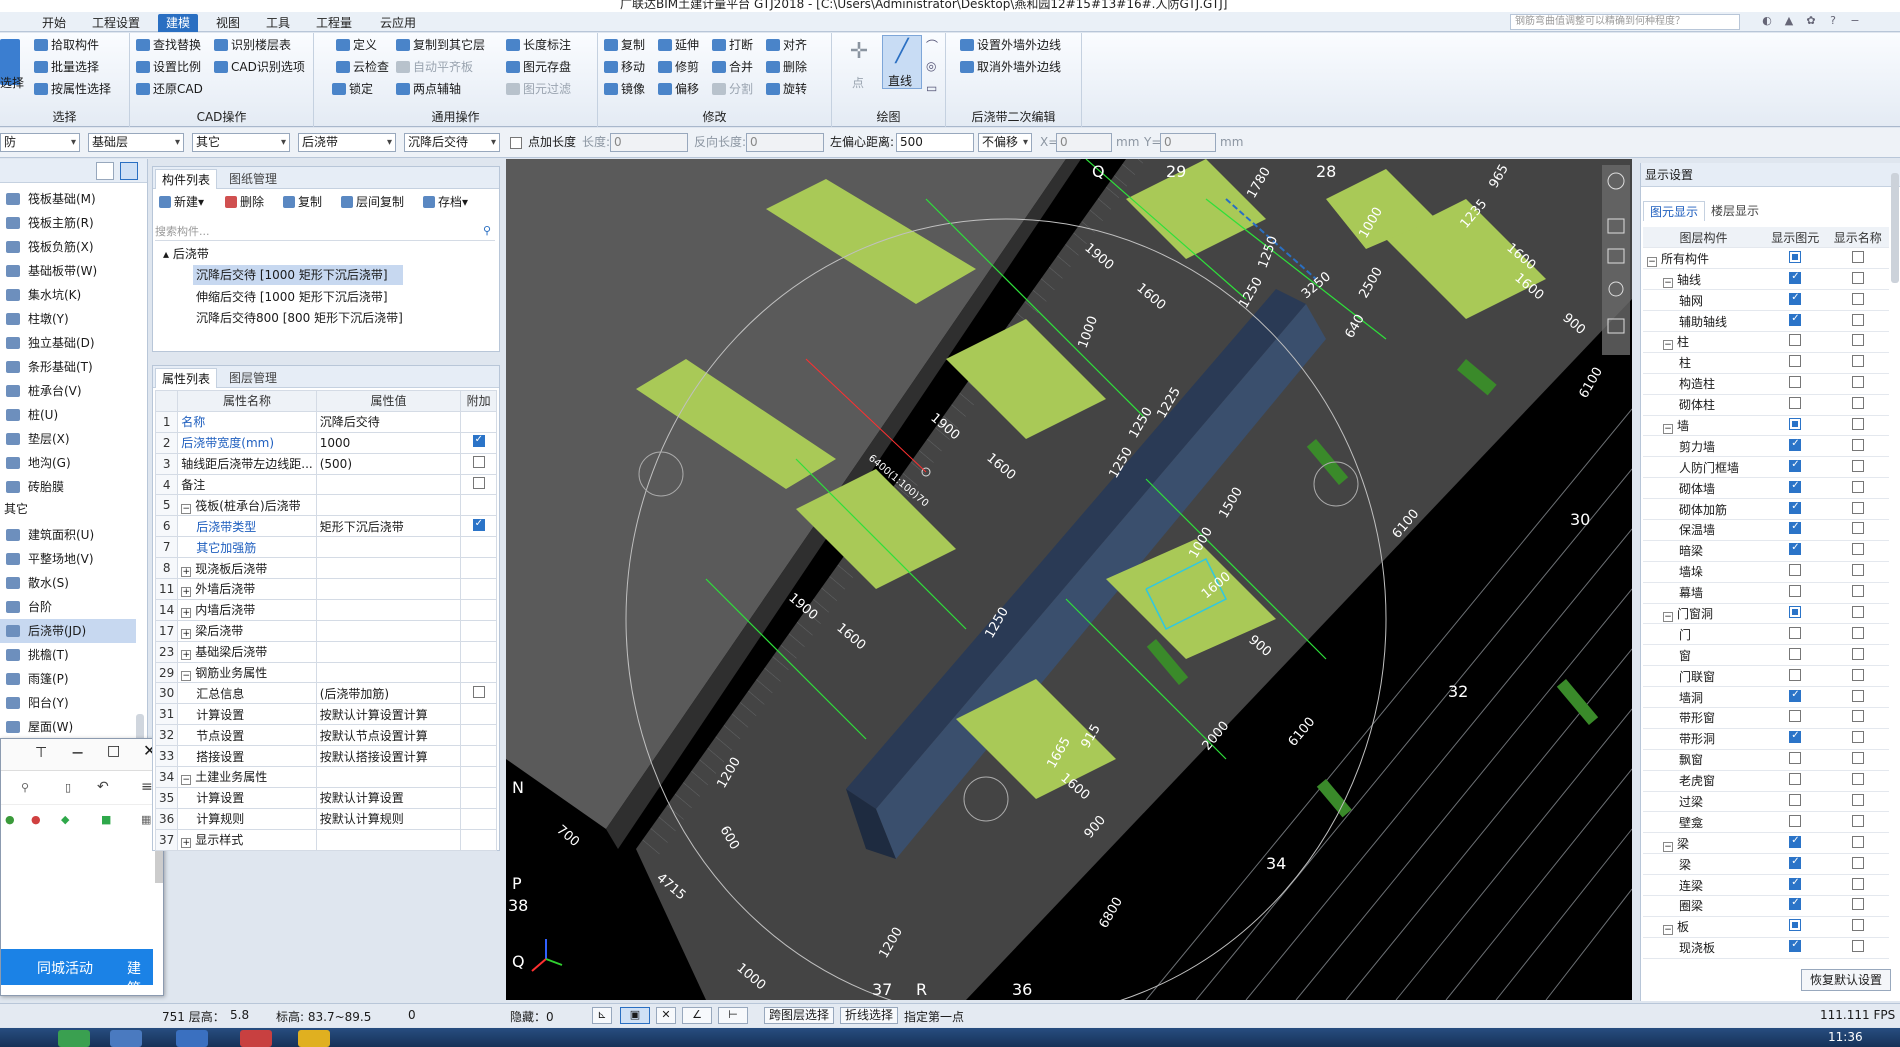 The height and width of the screenshot is (1047, 1900). I want to click on y-input: 0, so click(1188, 142).